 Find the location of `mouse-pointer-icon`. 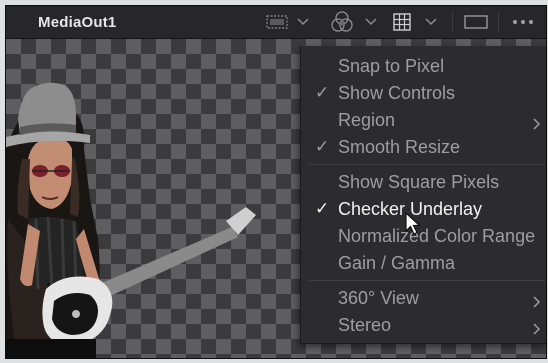

mouse-pointer-icon is located at coordinates (413, 223).